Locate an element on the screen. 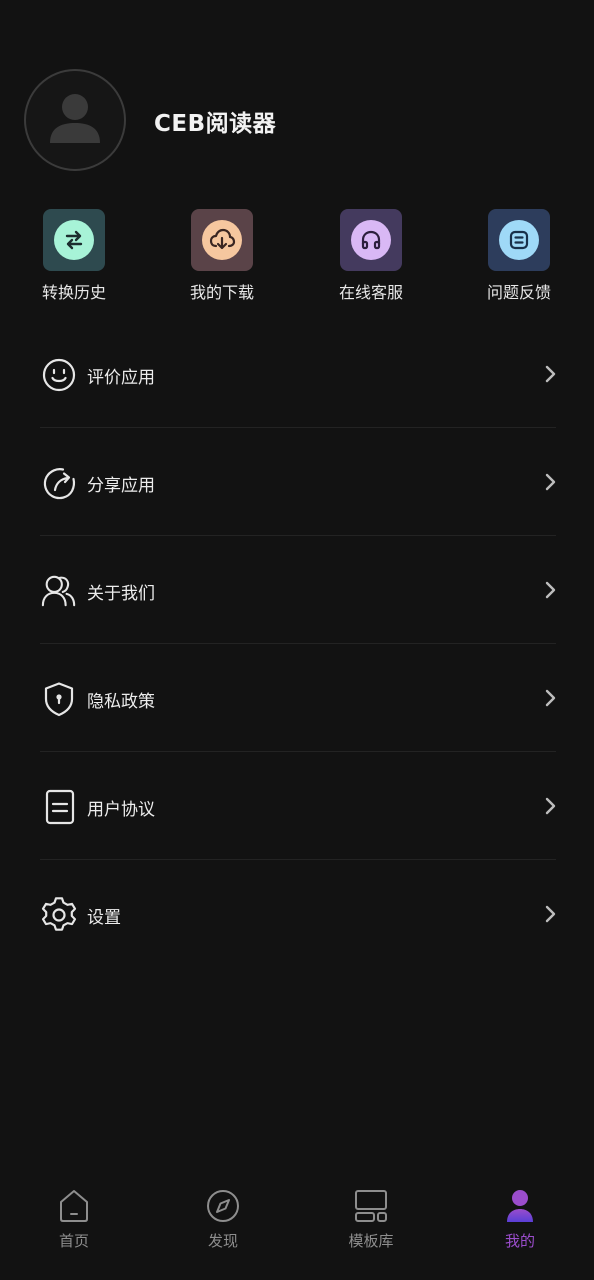 This screenshot has width=594, height=1280. menu-item-rate-app: 评价应用 is located at coordinates (297, 374).